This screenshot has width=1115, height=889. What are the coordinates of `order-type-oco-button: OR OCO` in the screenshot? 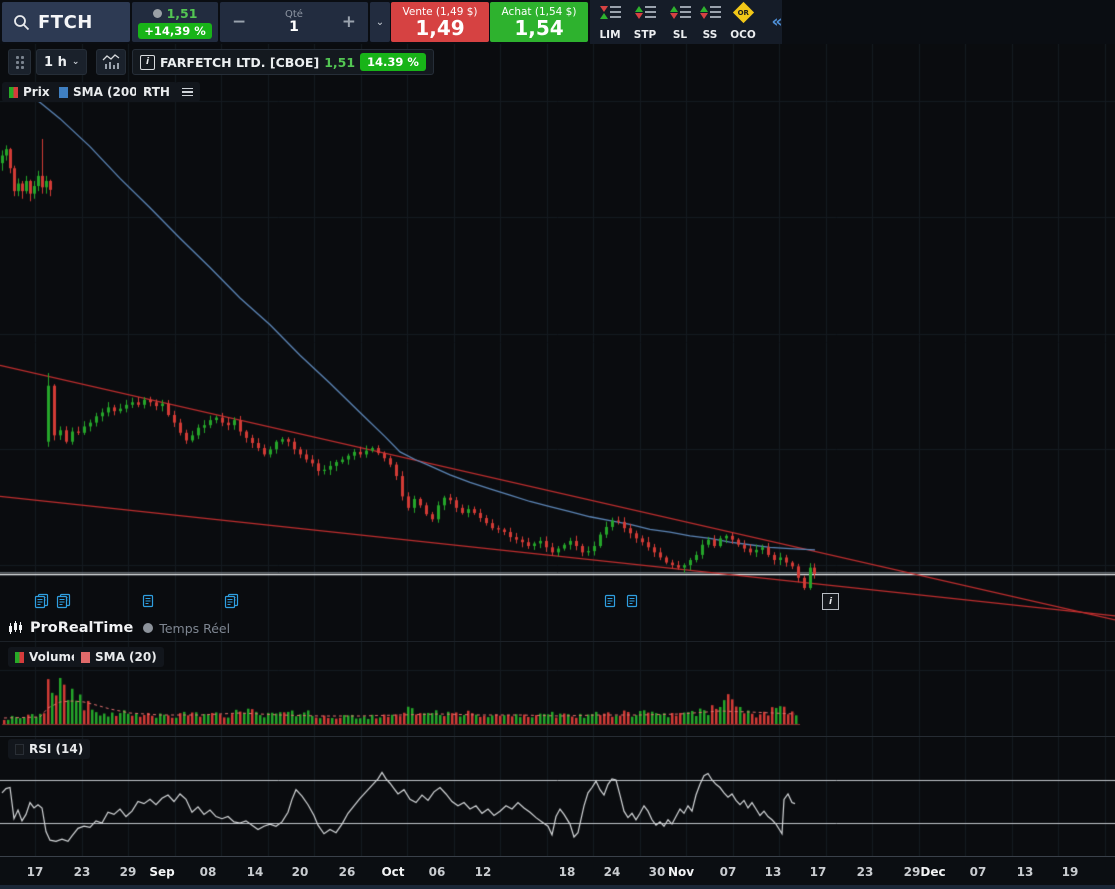 It's located at (743, 21).